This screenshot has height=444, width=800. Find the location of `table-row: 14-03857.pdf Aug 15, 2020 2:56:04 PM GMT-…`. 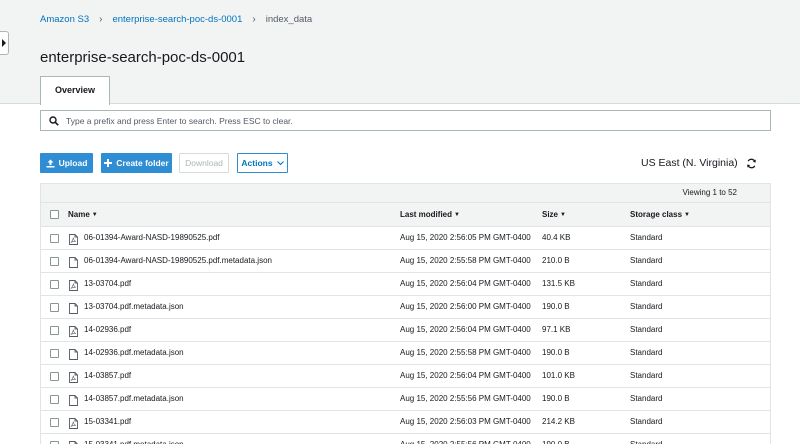

table-row: 14-03857.pdf Aug 15, 2020 2:56:04 PM GMT-… is located at coordinates (405, 375).